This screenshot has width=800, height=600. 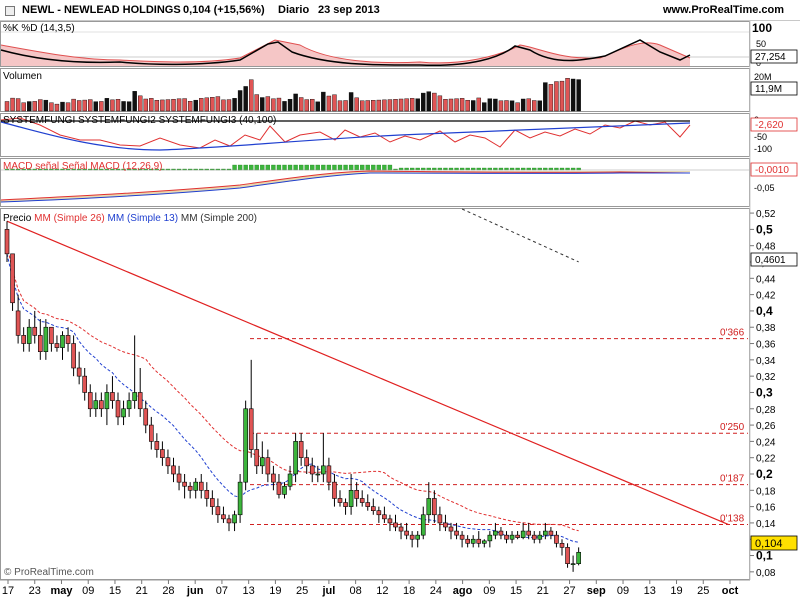 What do you see at coordinates (764, 392) in the screenshot?
I see `y-tick-label: 0,3` at bounding box center [764, 392].